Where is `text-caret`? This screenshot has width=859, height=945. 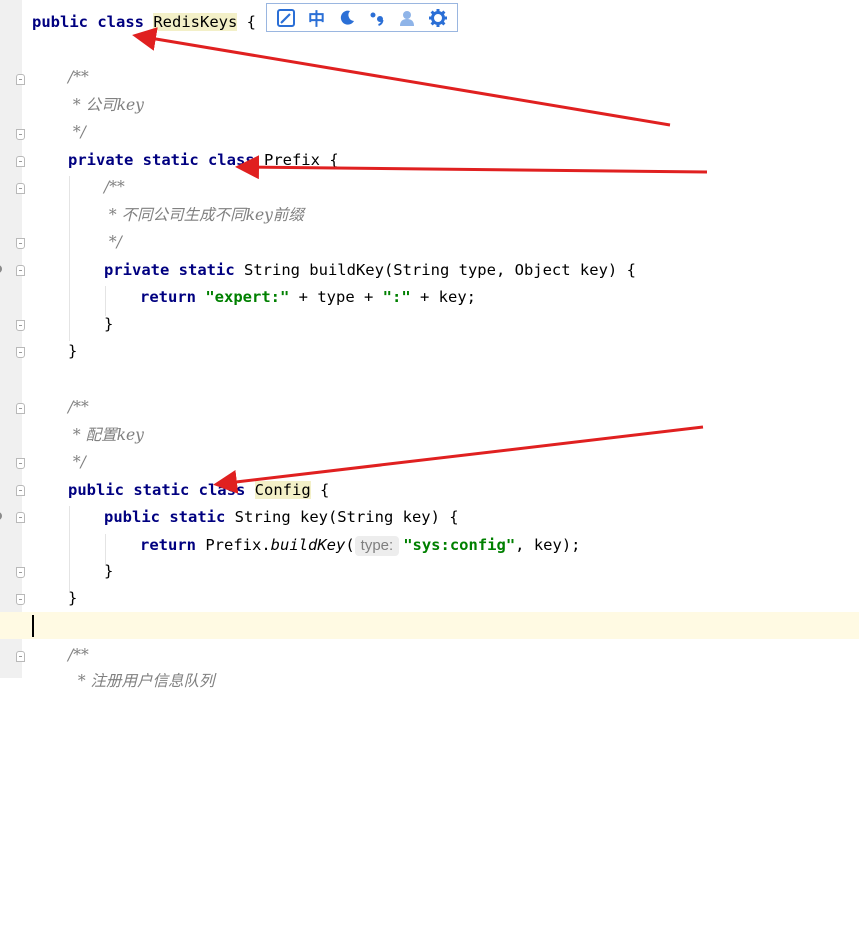
text-caret is located at coordinates (33, 626).